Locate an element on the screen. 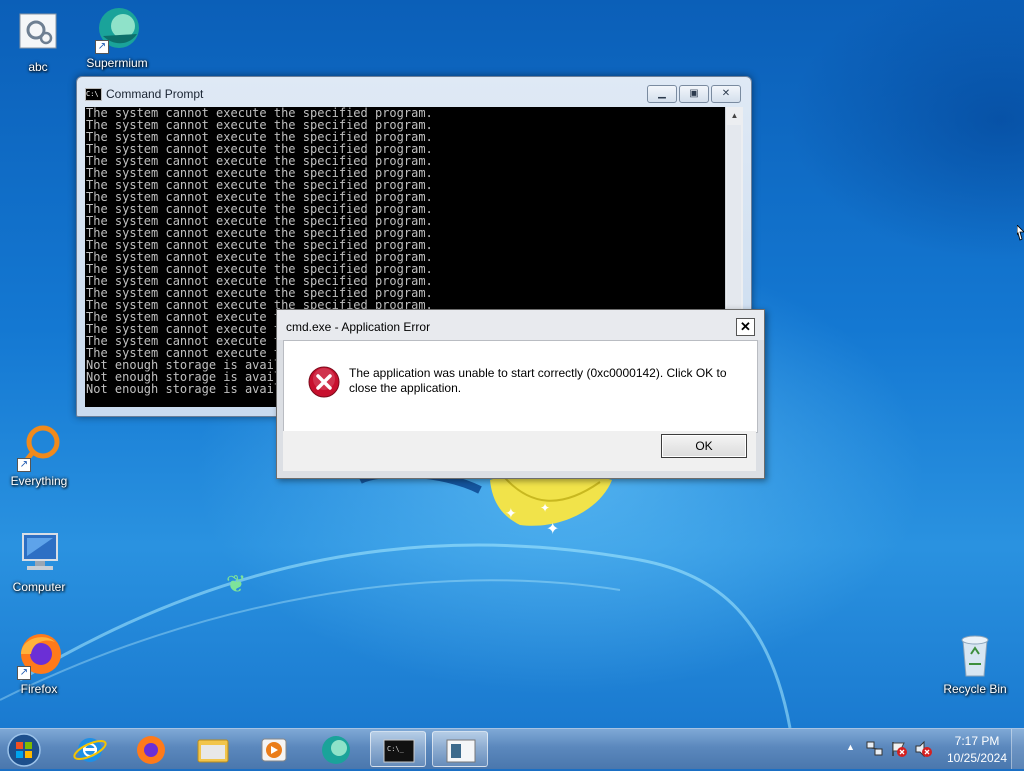  desktop-icon-everything: ↗ Everything is located at coordinates (39, 456).